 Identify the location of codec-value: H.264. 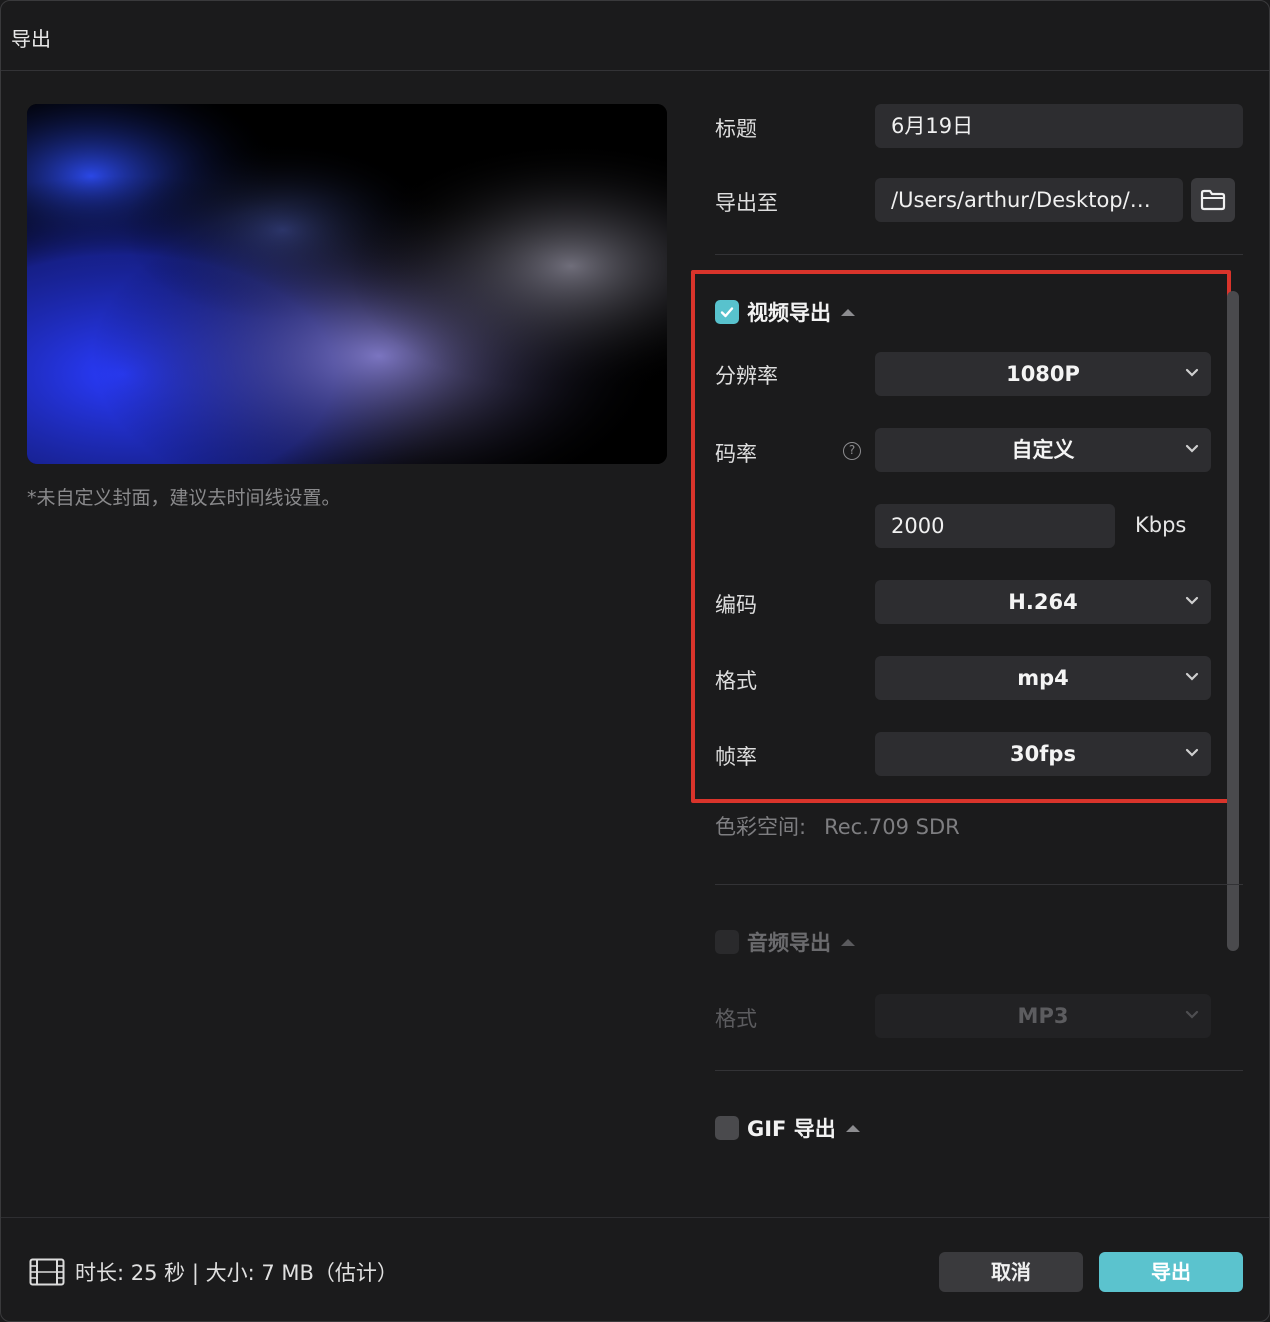
(1043, 602).